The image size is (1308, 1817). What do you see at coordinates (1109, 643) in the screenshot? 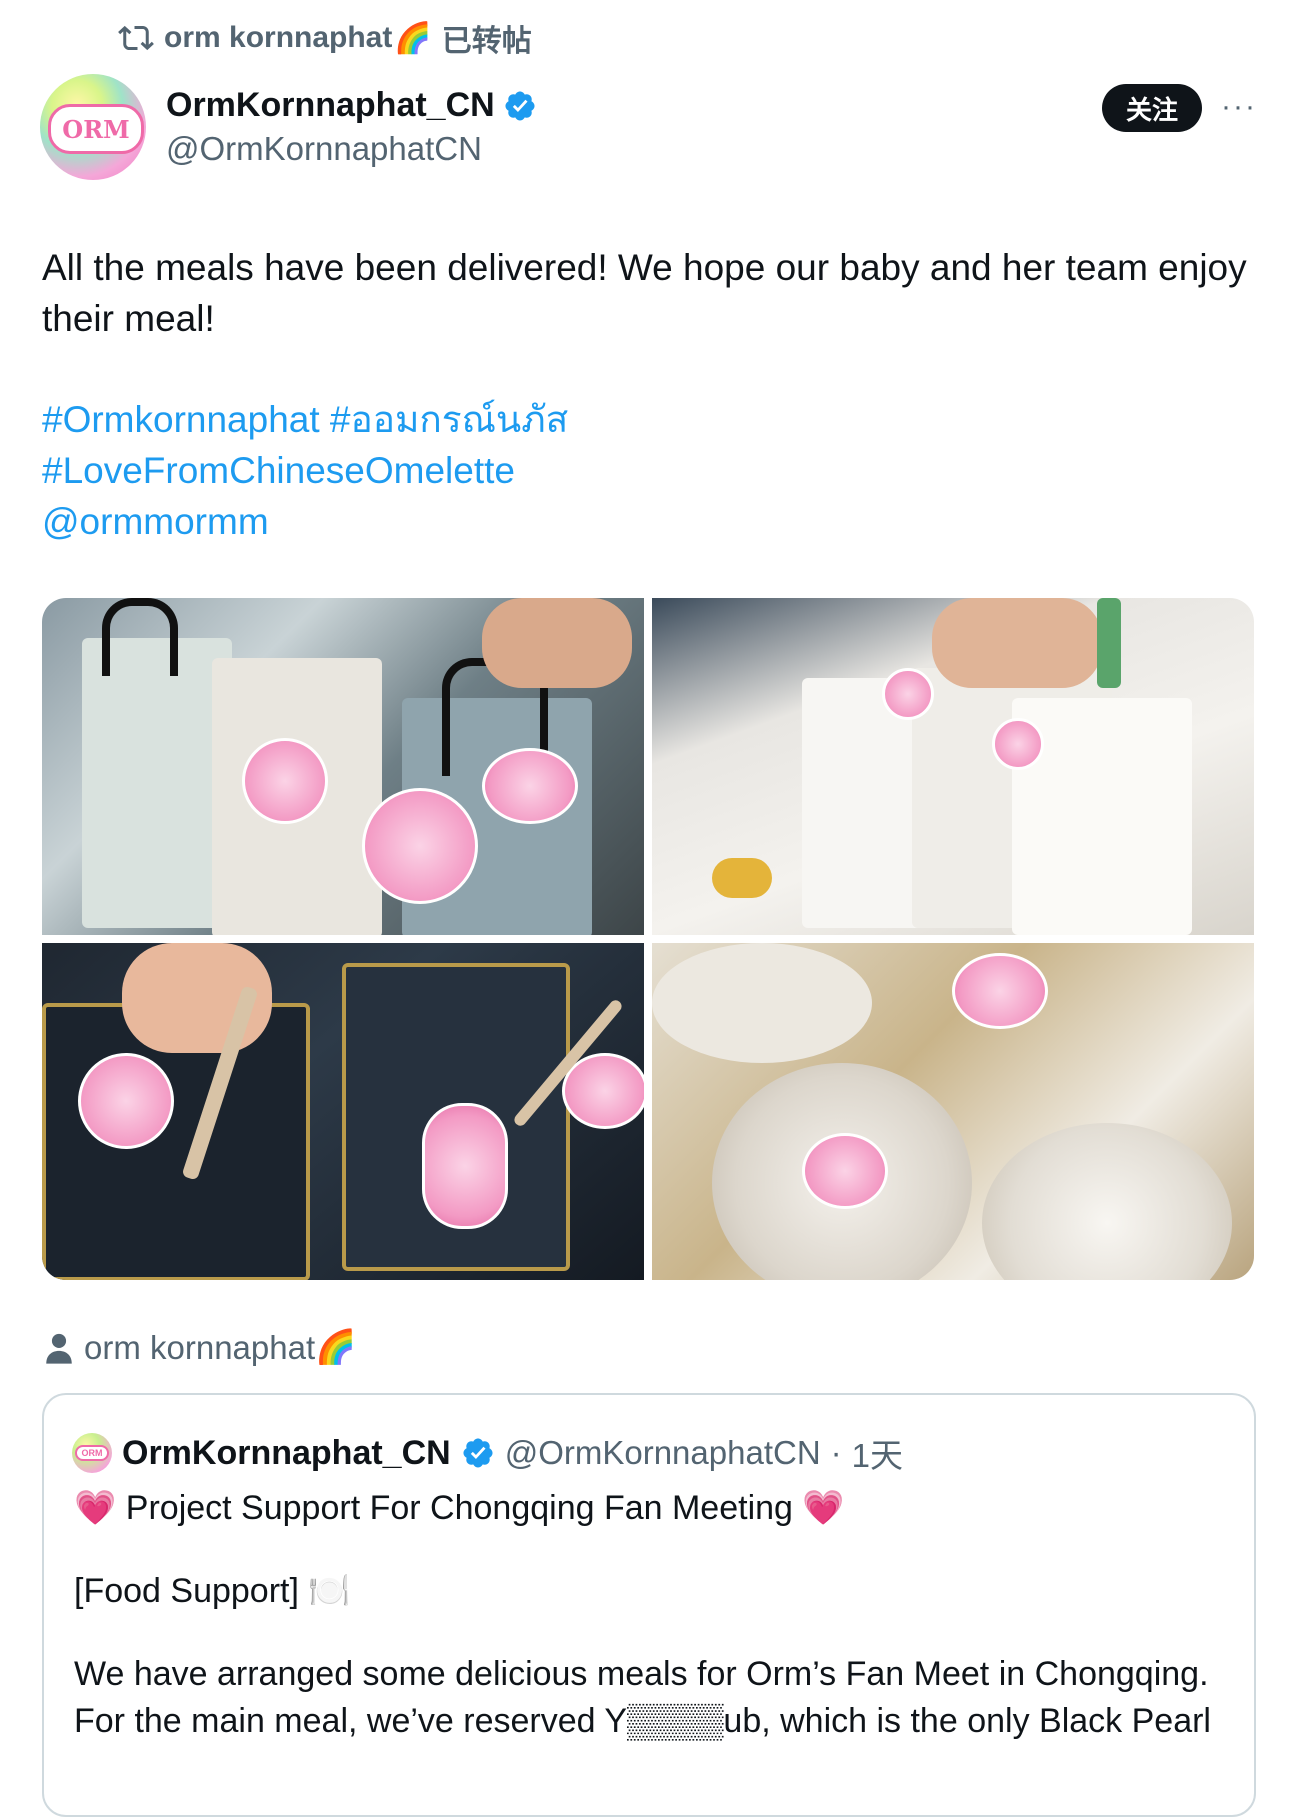
I see `wristband` at bounding box center [1109, 643].